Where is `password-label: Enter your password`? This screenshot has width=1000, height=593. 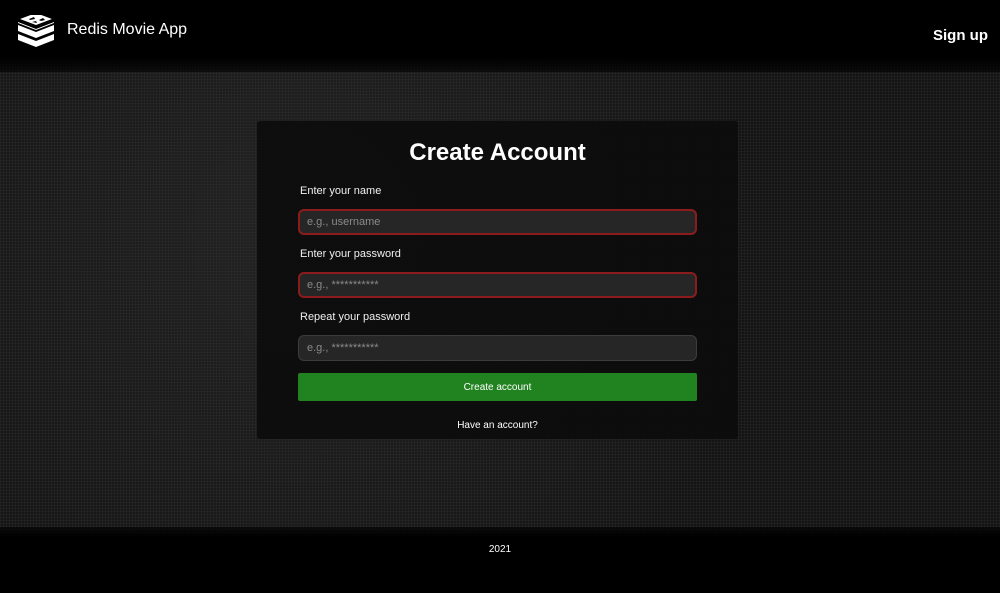
password-label: Enter your password is located at coordinates (350, 254).